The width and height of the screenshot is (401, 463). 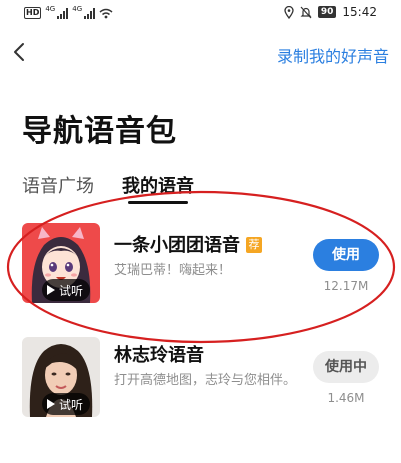 What do you see at coordinates (205, 380) in the screenshot?
I see `voice-description: 打开高德地图，志玲与您相伴。` at bounding box center [205, 380].